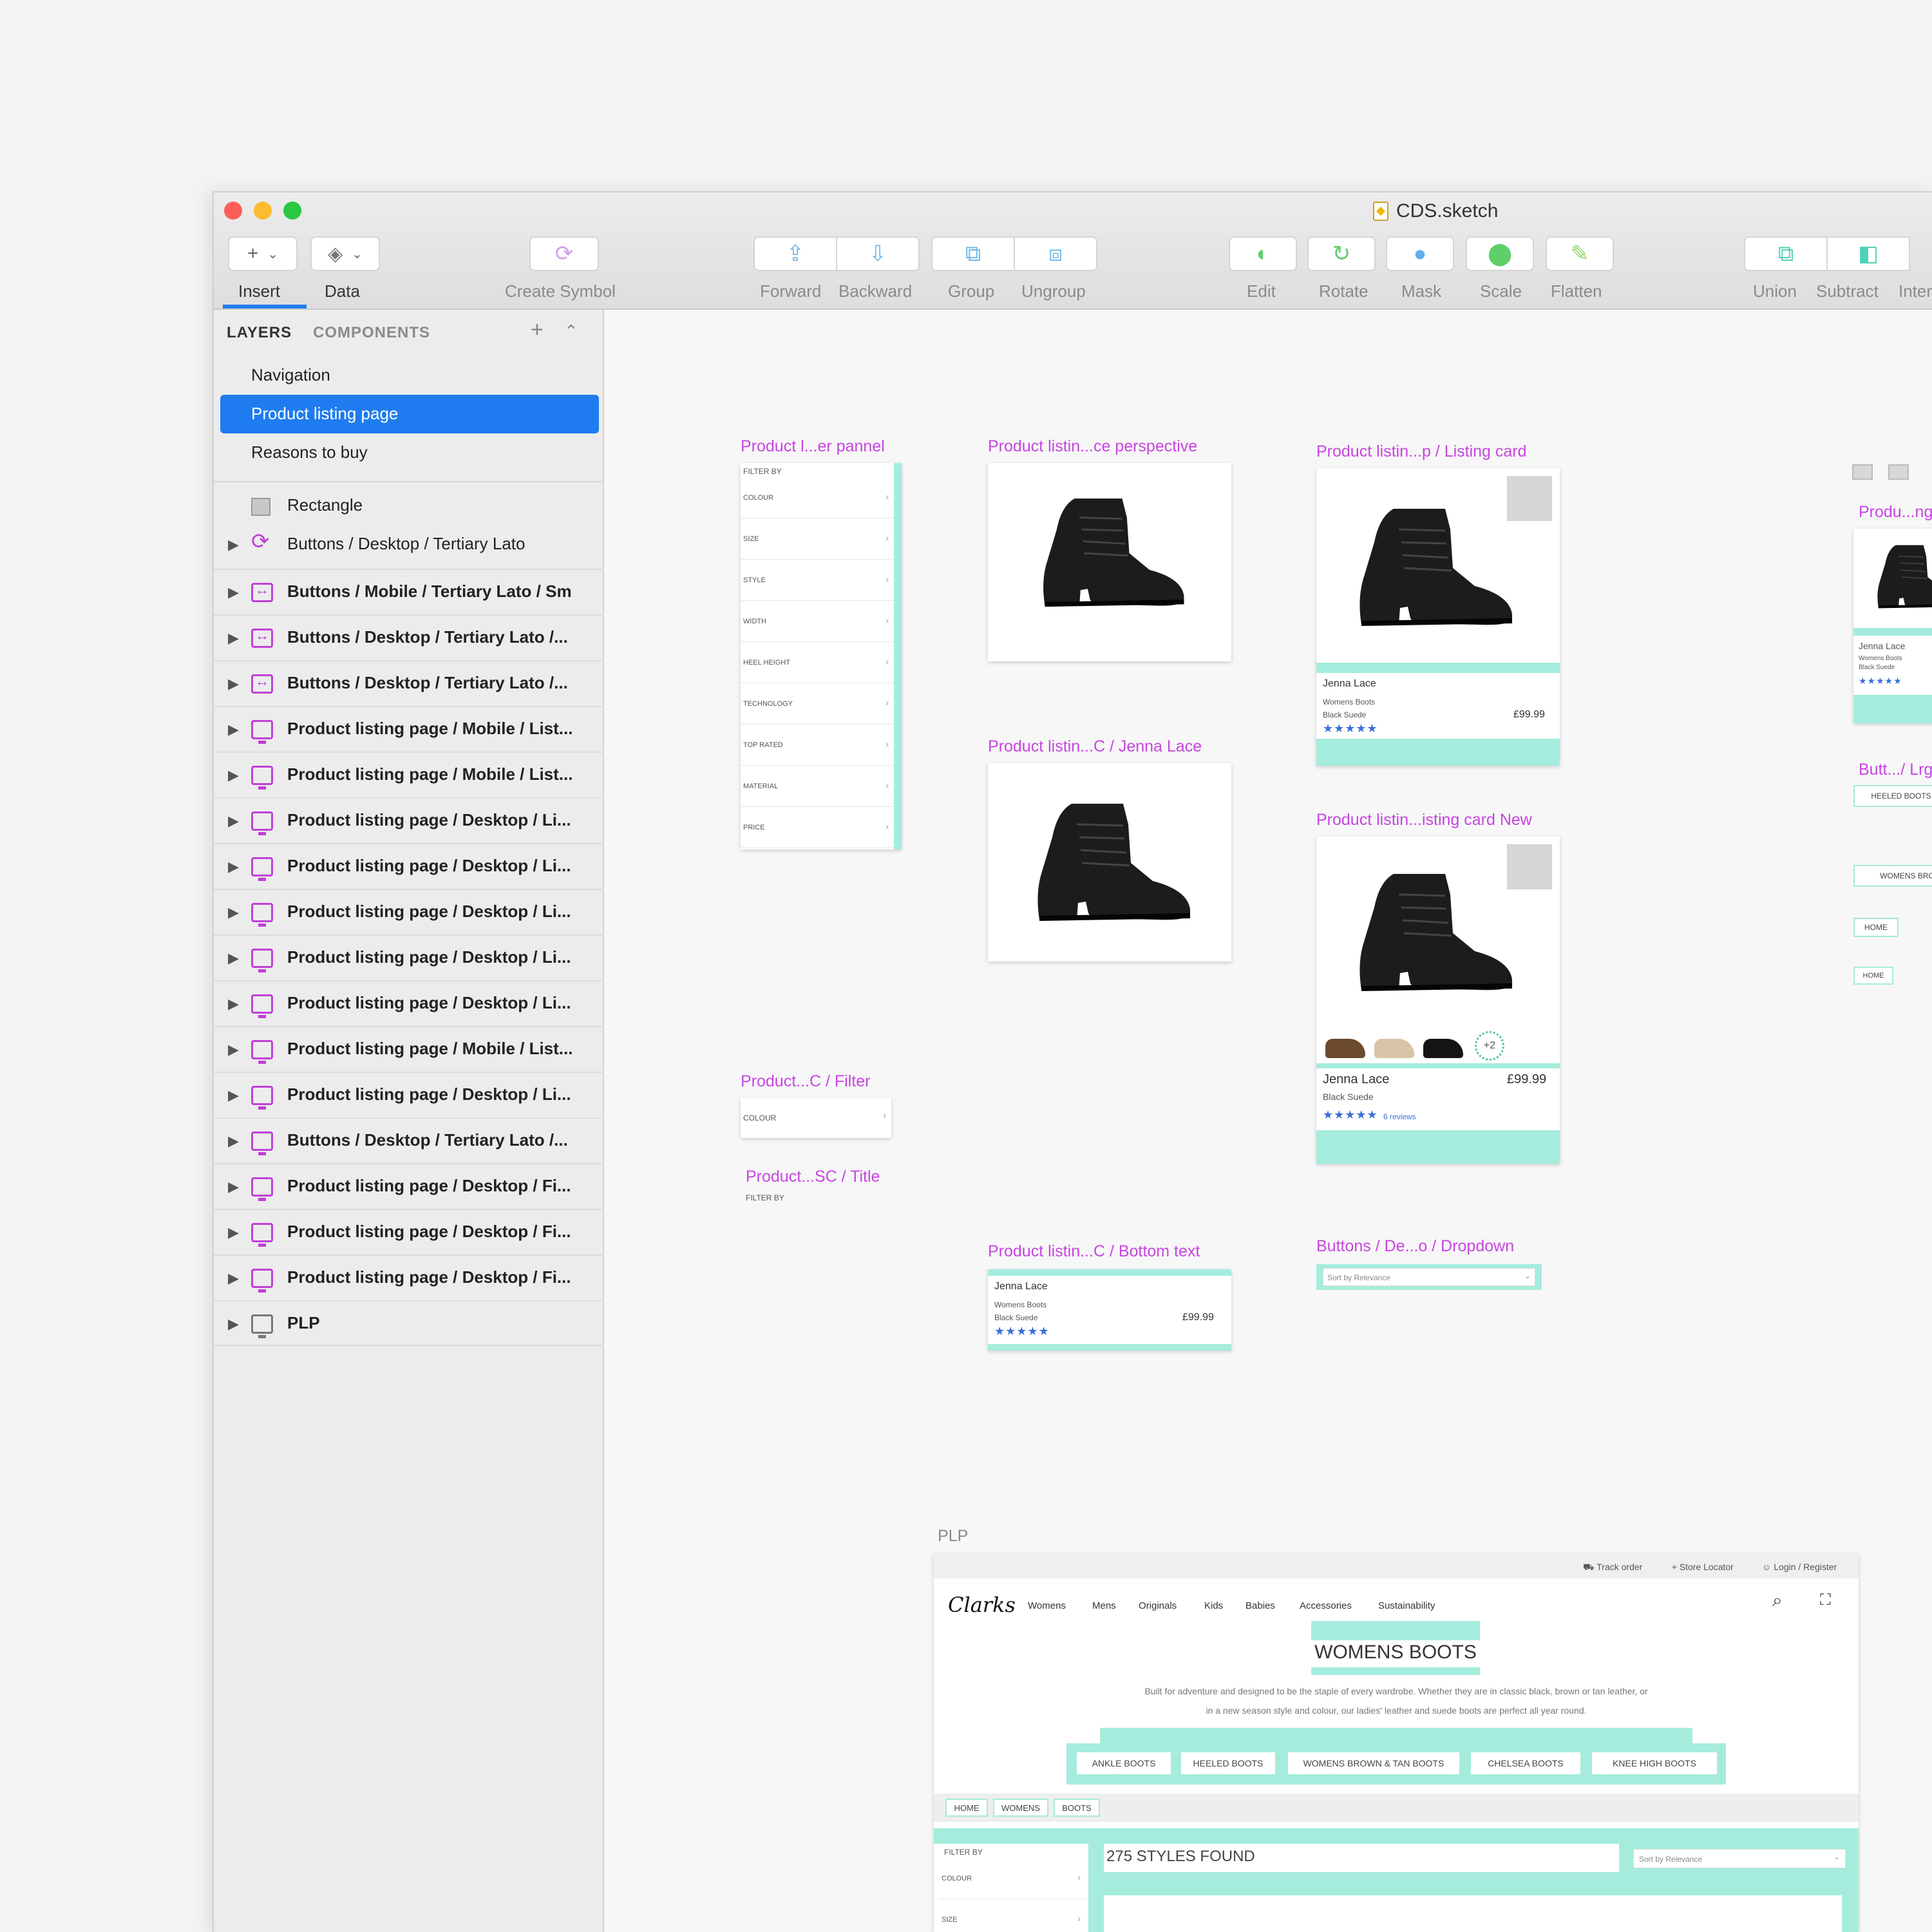 This screenshot has width=1932, height=1932. Describe the element at coordinates (1228, 1763) in the screenshot. I see `category-heeled-boots: HEELED BOOTS` at that location.